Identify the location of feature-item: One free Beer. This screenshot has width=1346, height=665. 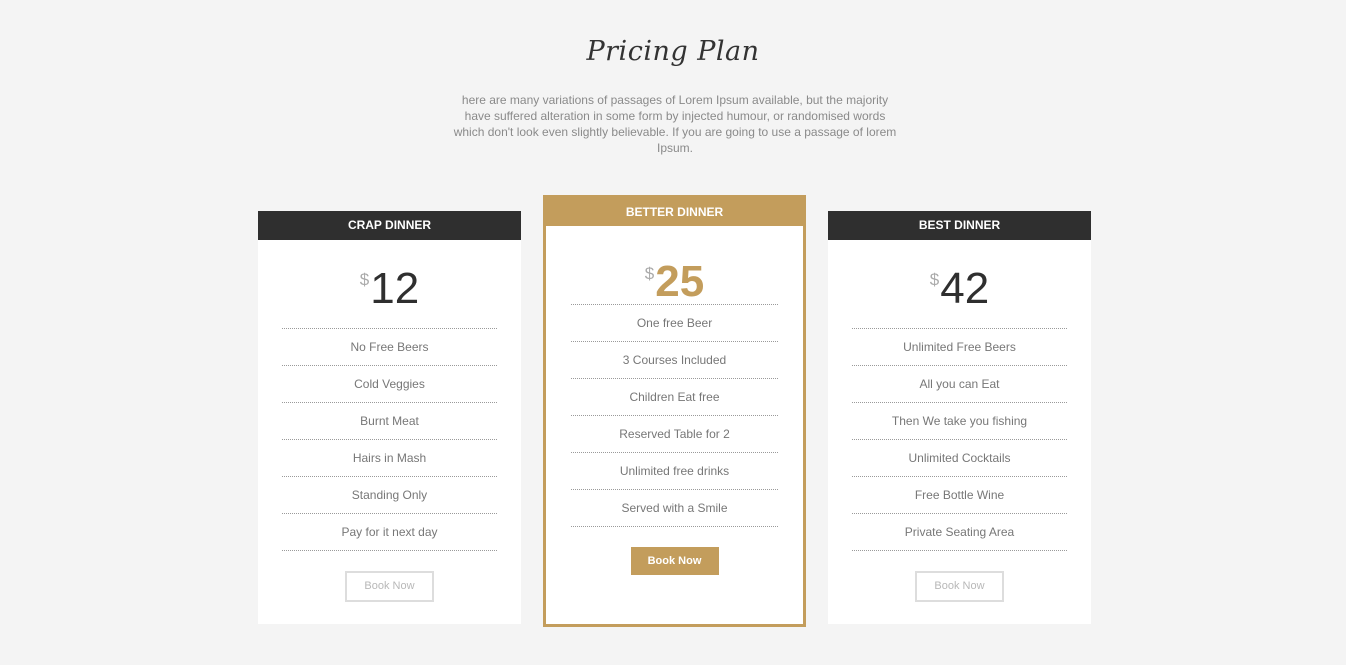
(674, 323).